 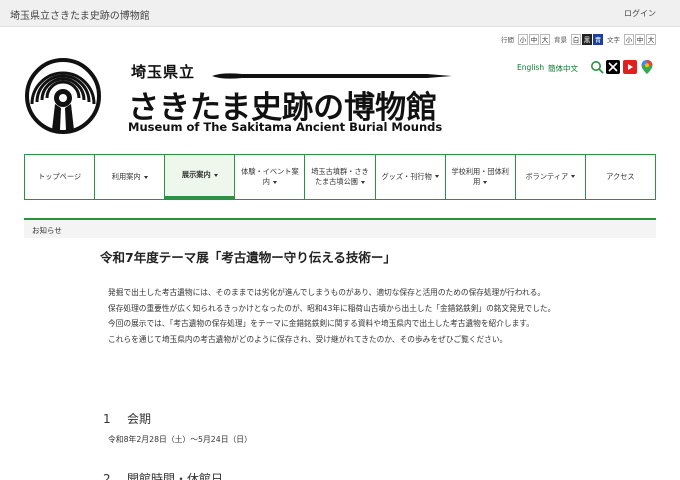 I want to click on text-size-control: 文字 小 中 大, so click(x=631, y=39).